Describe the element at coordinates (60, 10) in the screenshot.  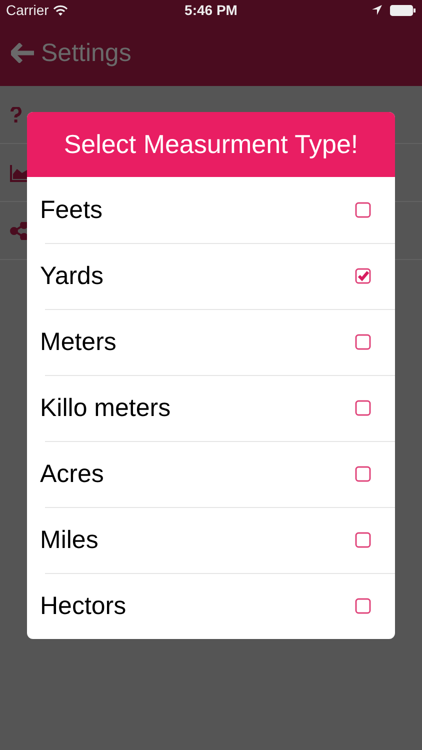
I see `wifi-icon` at that location.